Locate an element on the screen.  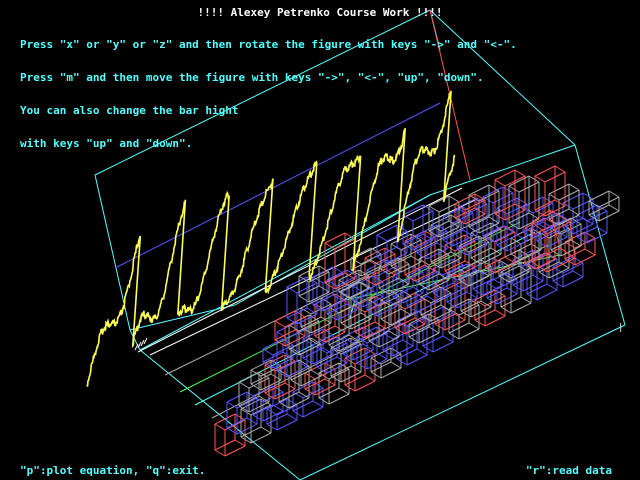
footer-keys-left: "p":plot equation, "q":exit. is located at coordinates (113, 470).